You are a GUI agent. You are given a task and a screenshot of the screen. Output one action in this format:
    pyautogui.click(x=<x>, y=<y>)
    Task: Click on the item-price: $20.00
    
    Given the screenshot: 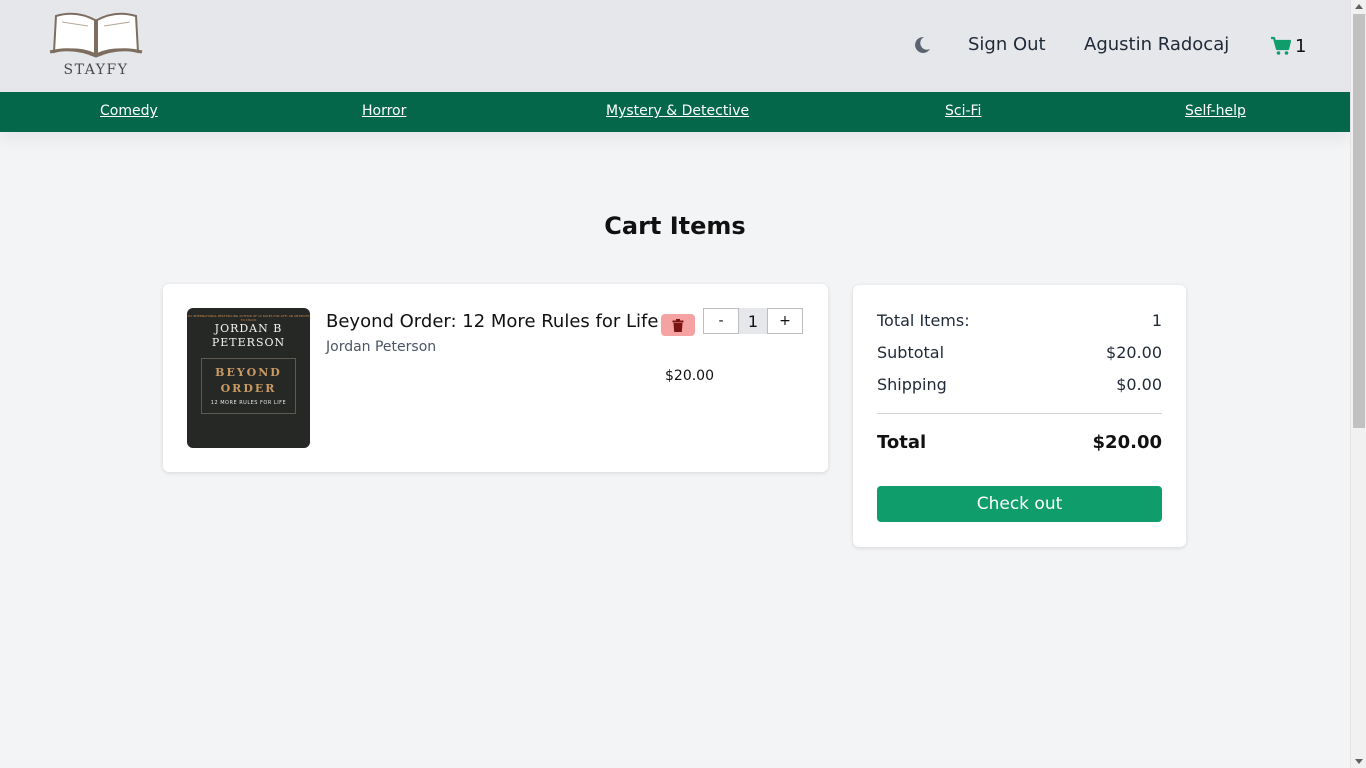 What is the action you would take?
    pyautogui.click(x=689, y=376)
    